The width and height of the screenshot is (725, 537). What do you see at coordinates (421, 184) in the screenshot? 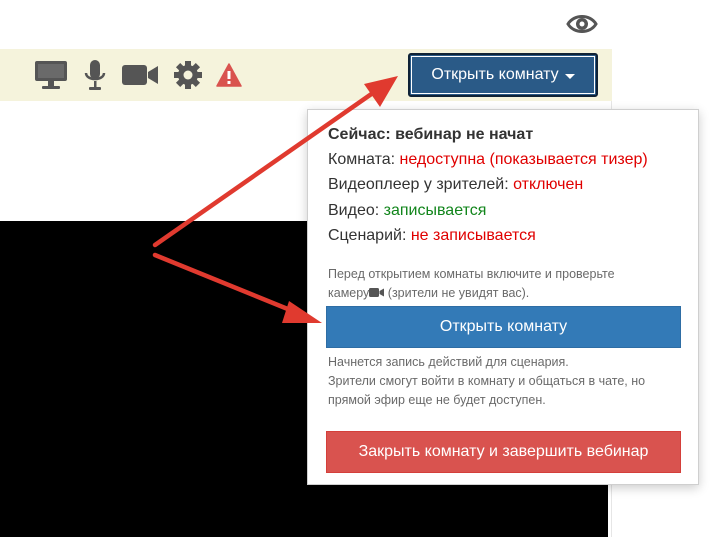
I see `status-player-label: Видеоплеер у зрителей:` at bounding box center [421, 184].